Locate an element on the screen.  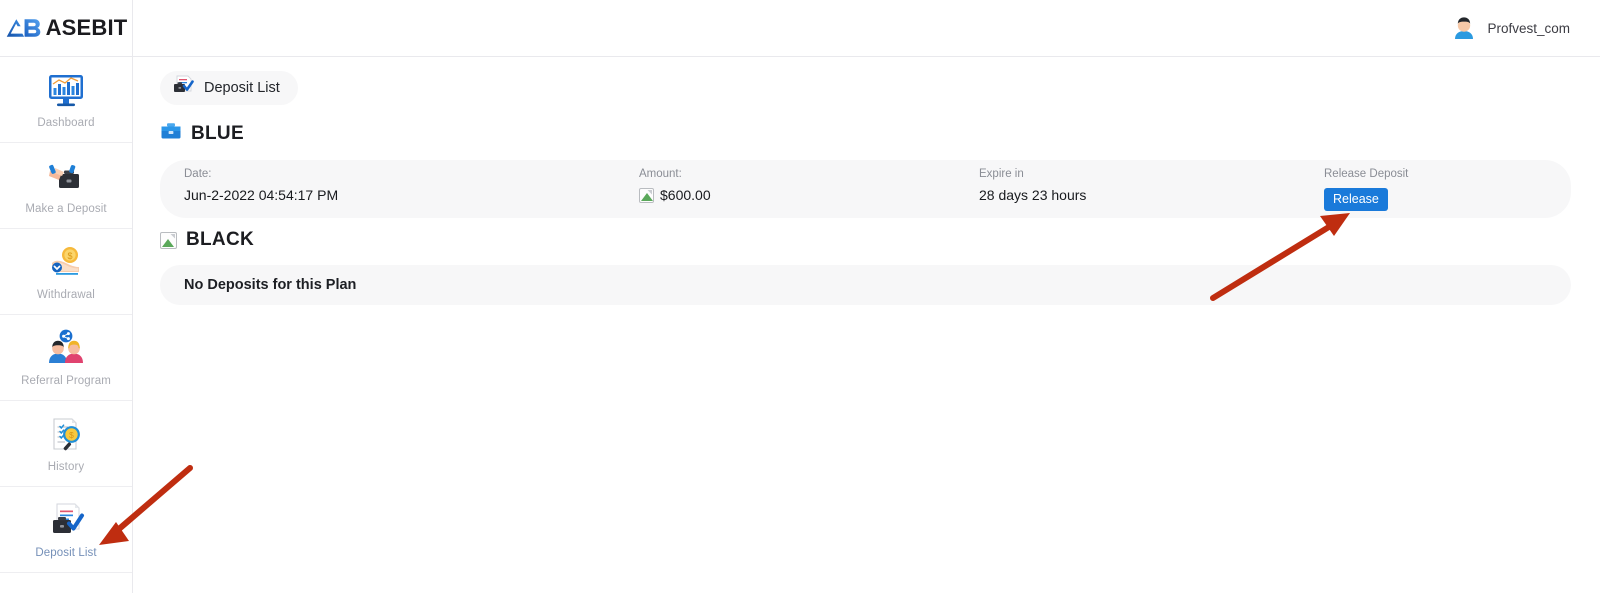
col-label-release: Release Deposit is located at coordinates (1366, 174).